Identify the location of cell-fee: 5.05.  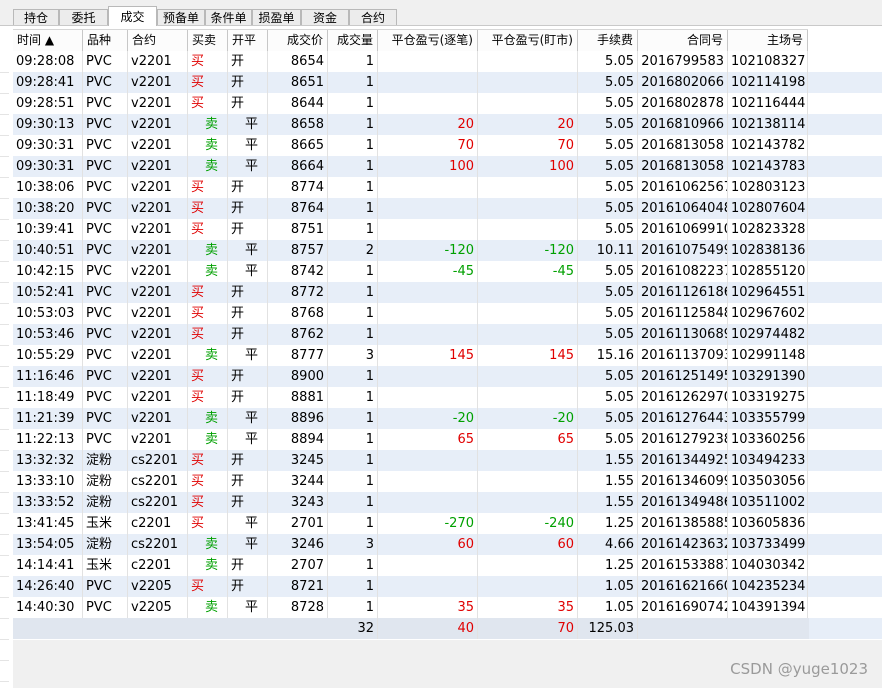
(608, 418).